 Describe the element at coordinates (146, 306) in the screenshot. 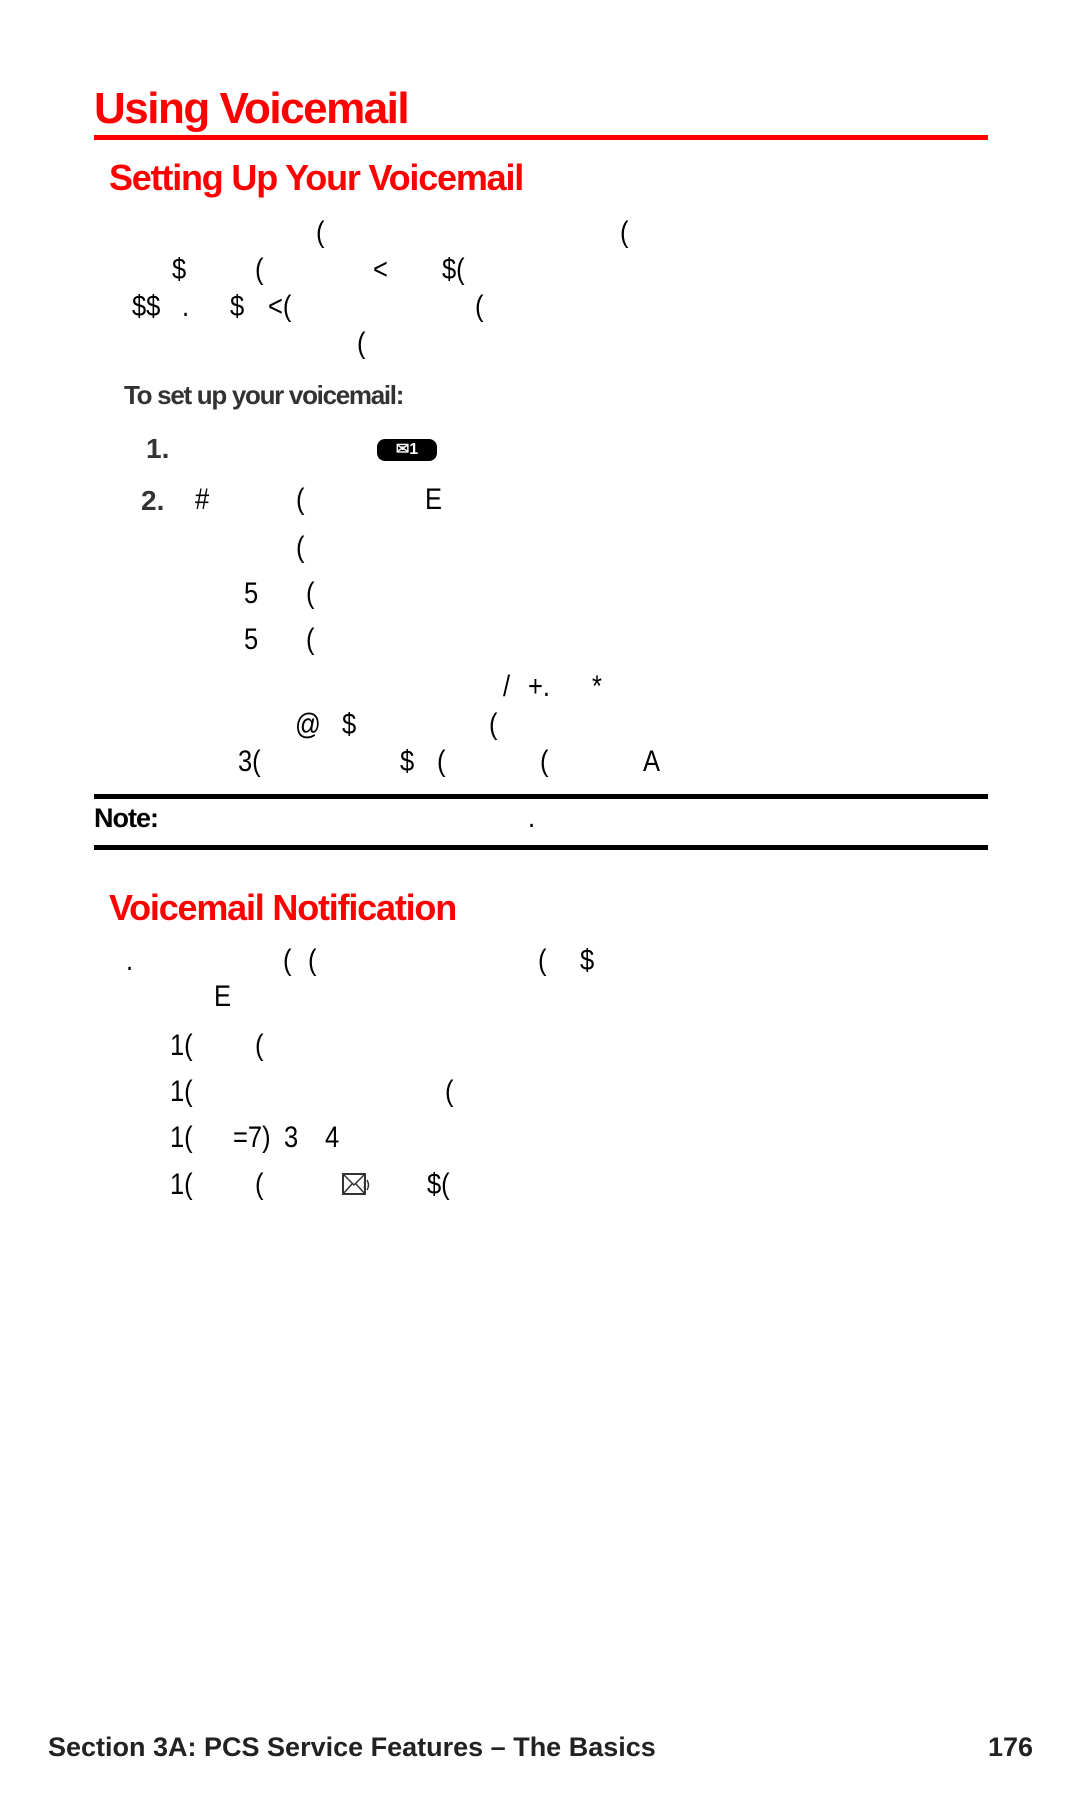

I see `body-text: $$` at that location.